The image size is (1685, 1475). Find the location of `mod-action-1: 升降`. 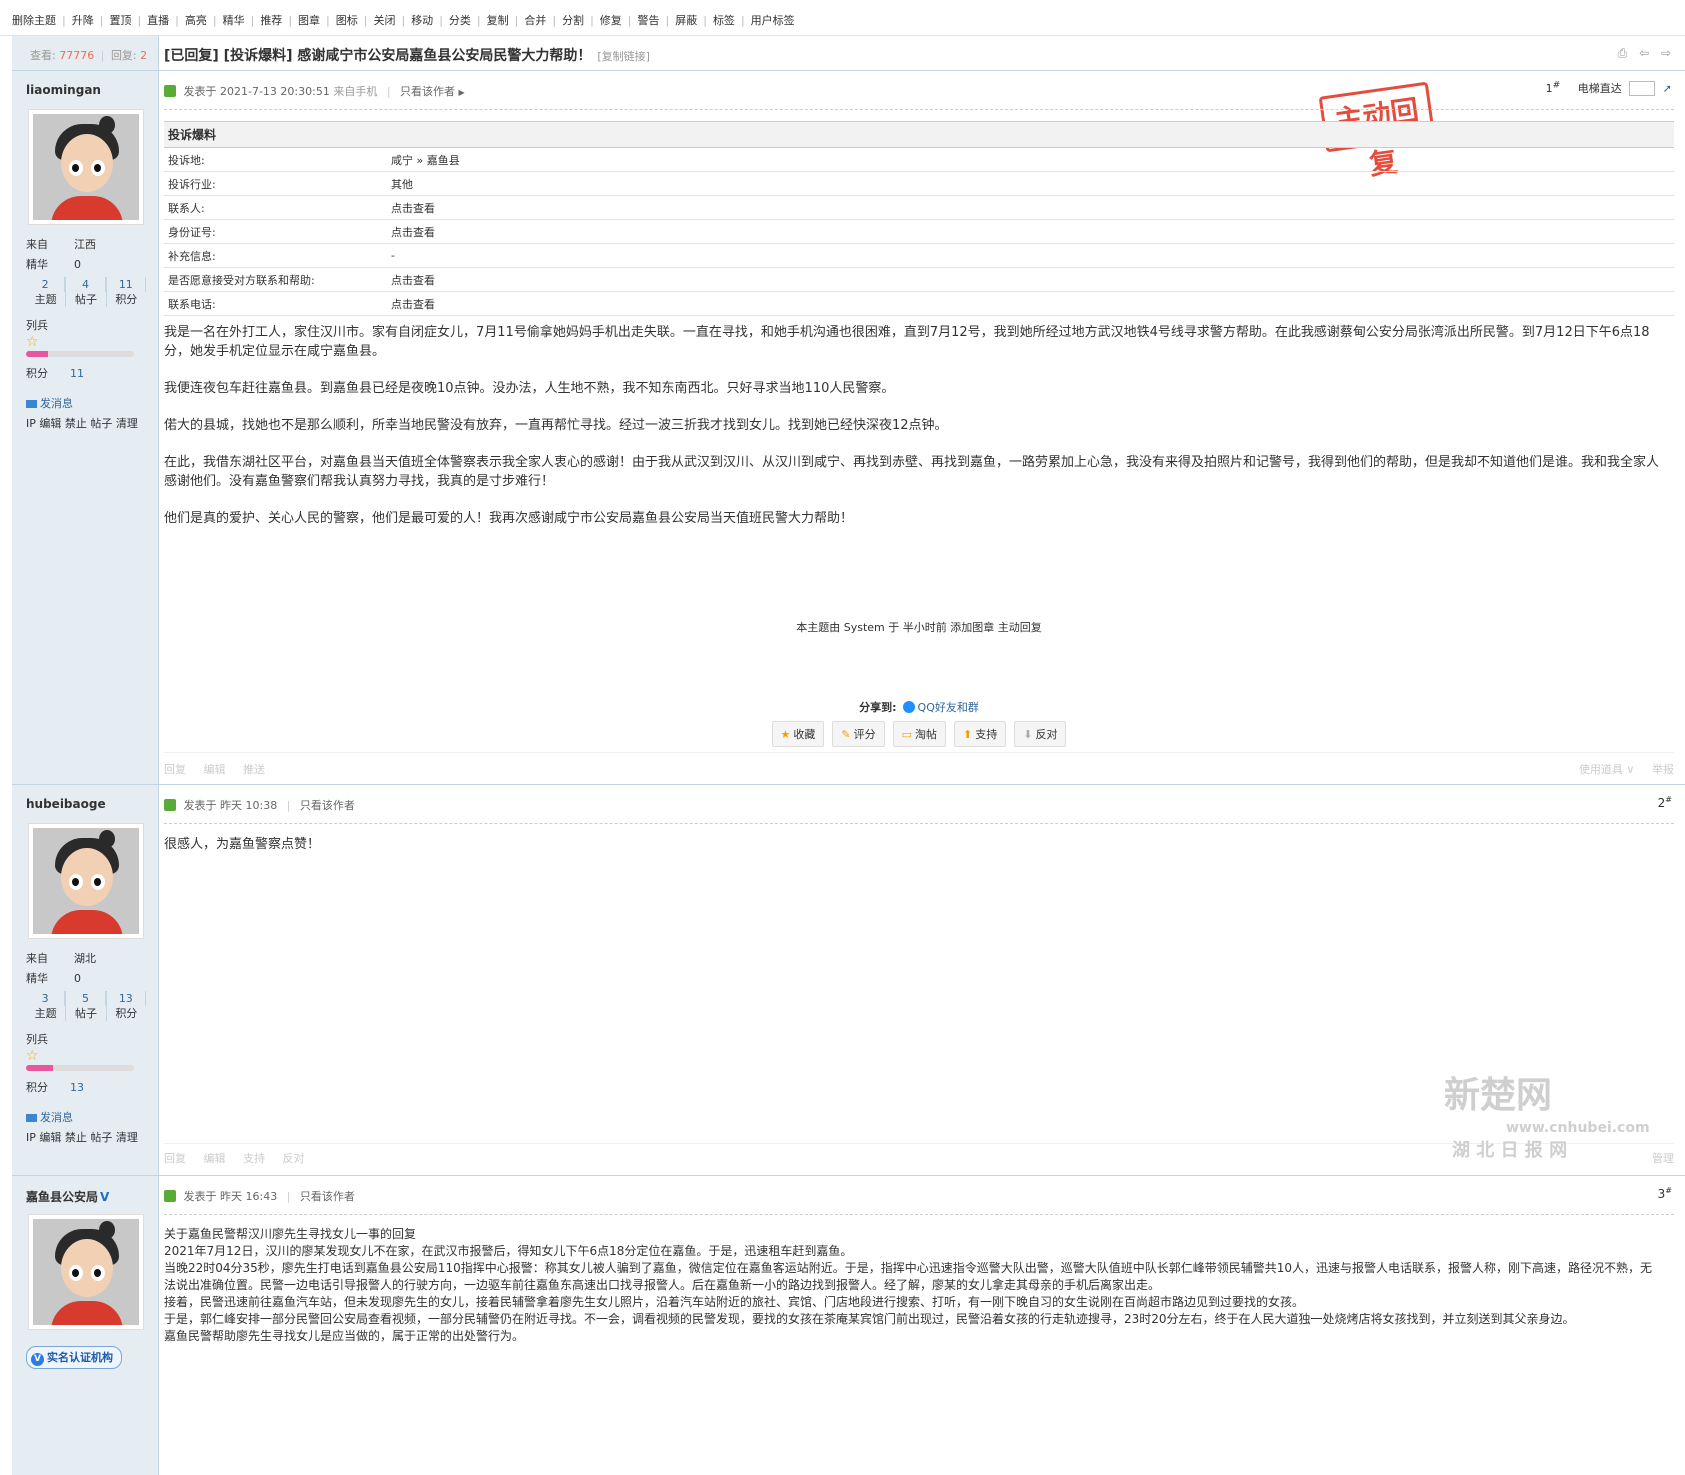

mod-action-1: 升降 is located at coordinates (83, 20).